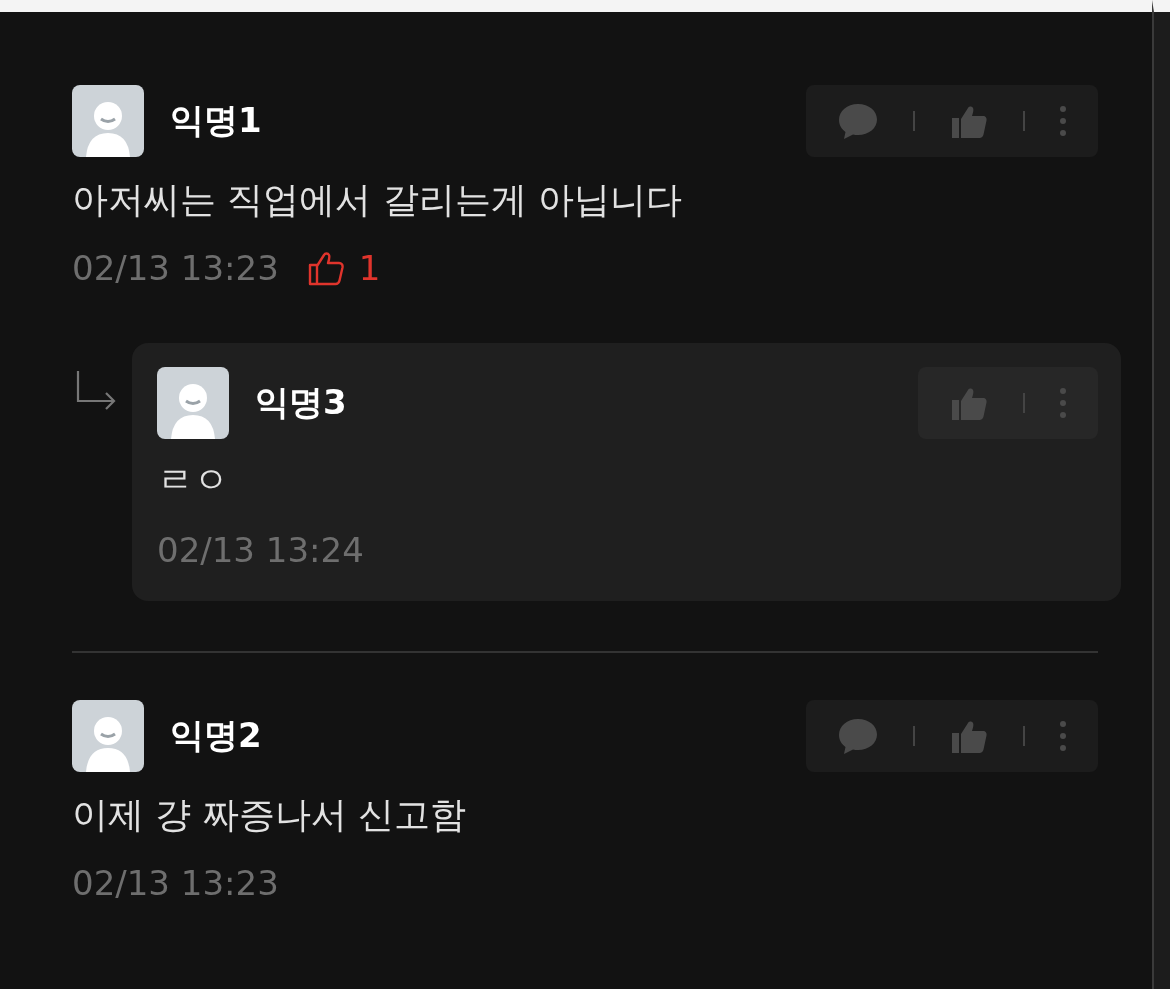  Describe the element at coordinates (260, 550) in the screenshot. I see `timestamp: 02/13 13:24` at that location.